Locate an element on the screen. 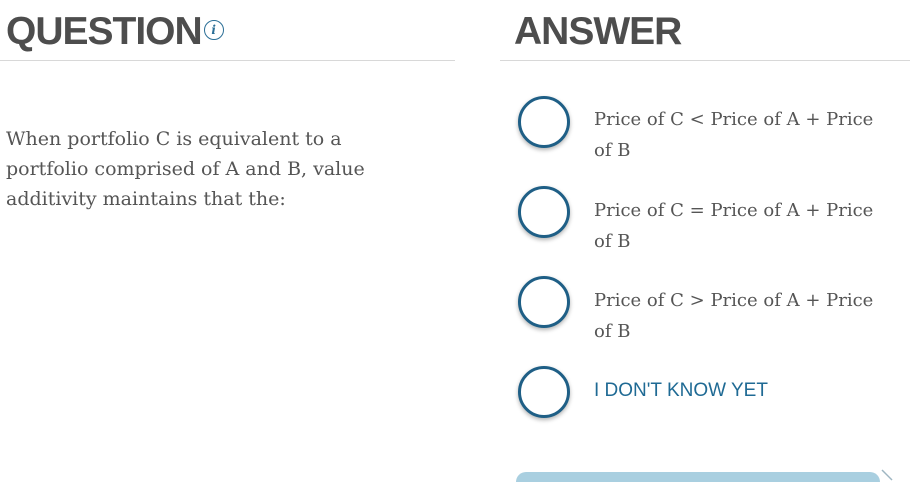  question-heading-text: QUESTION is located at coordinates (104, 31).